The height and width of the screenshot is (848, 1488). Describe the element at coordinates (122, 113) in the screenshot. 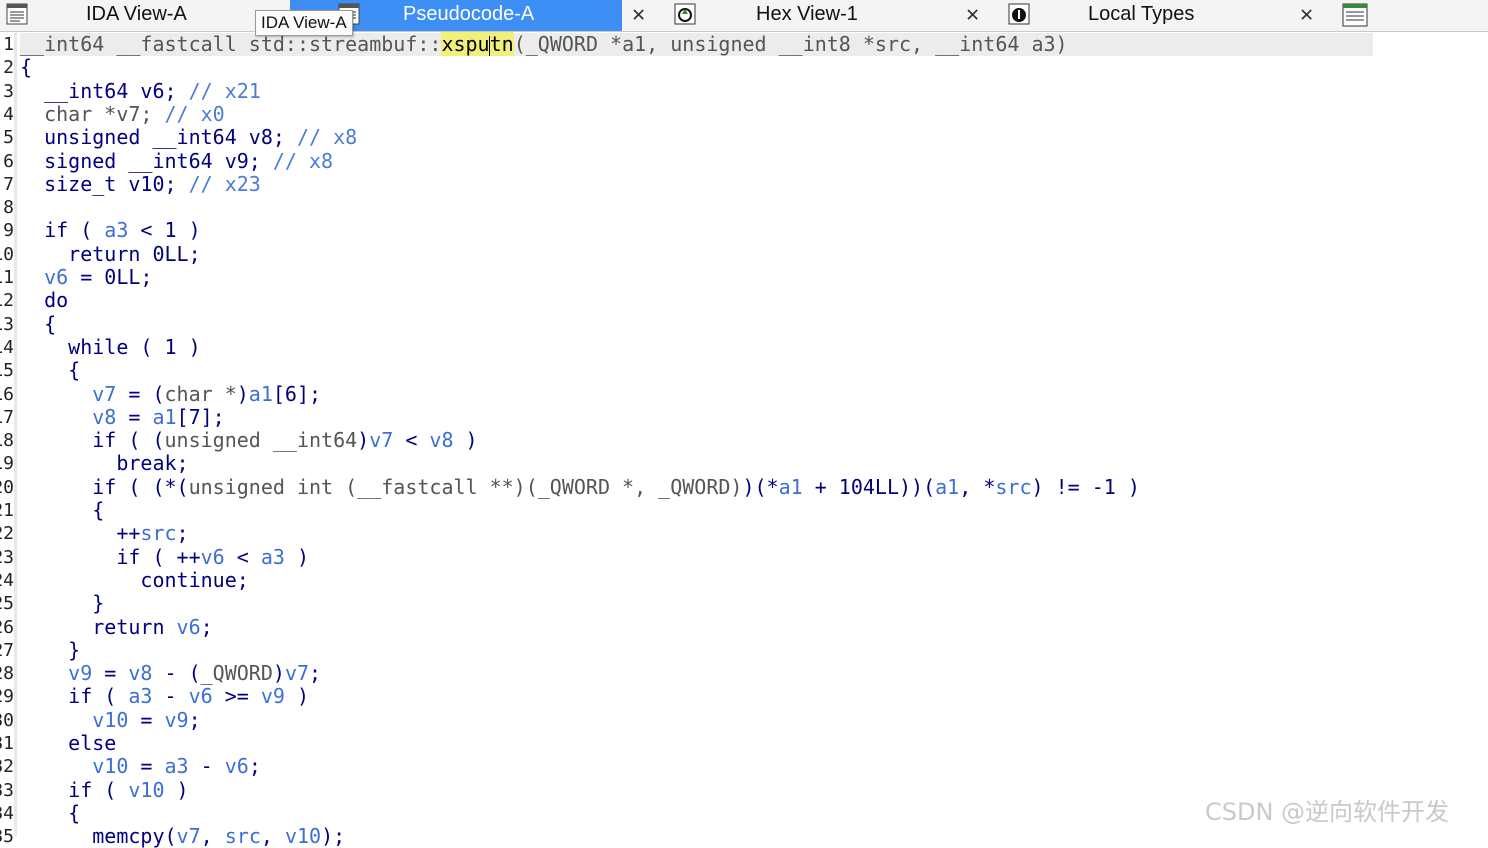

I see `code-line: char *v7; // x0` at that location.